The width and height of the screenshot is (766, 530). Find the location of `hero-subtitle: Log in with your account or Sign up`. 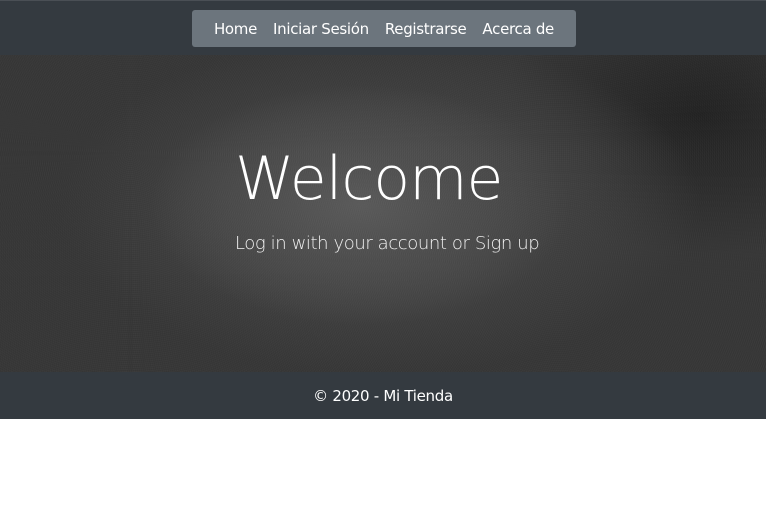

hero-subtitle: Log in with your account or Sign up is located at coordinates (387, 243).